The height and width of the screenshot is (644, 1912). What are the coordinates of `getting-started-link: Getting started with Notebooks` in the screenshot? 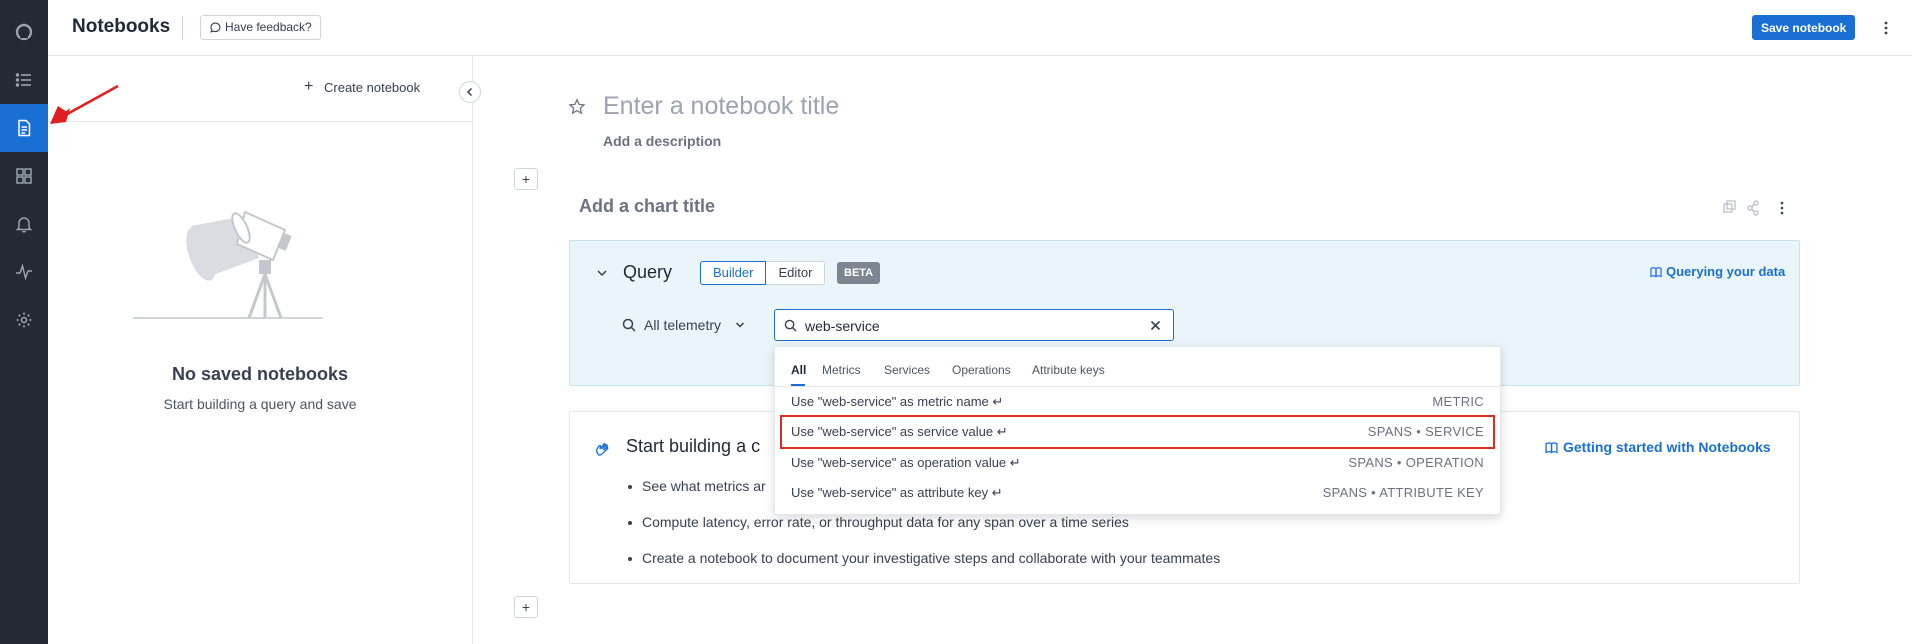 It's located at (1658, 447).